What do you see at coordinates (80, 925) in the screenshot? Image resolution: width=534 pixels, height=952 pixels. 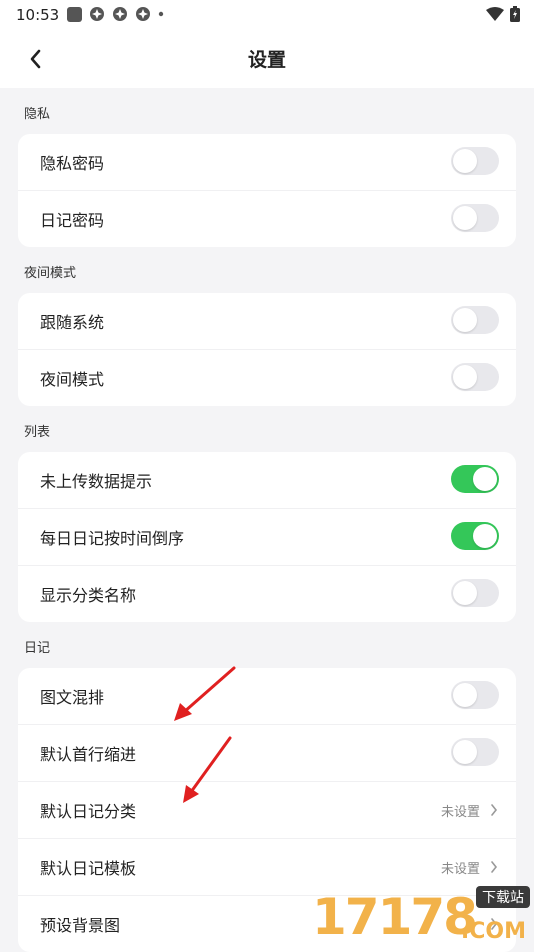 I see `setting-label: 预设背景图` at bounding box center [80, 925].